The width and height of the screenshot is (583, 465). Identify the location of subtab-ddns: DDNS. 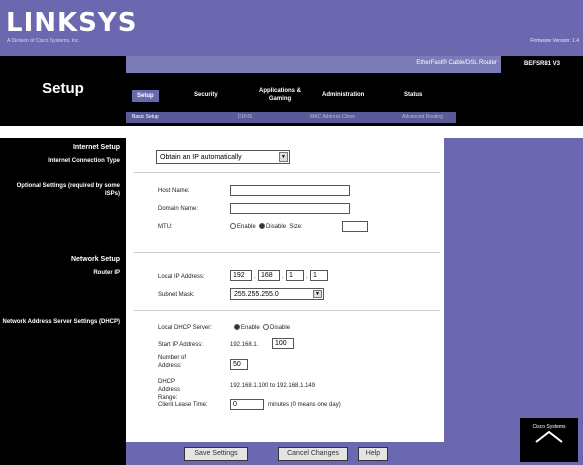
(245, 117).